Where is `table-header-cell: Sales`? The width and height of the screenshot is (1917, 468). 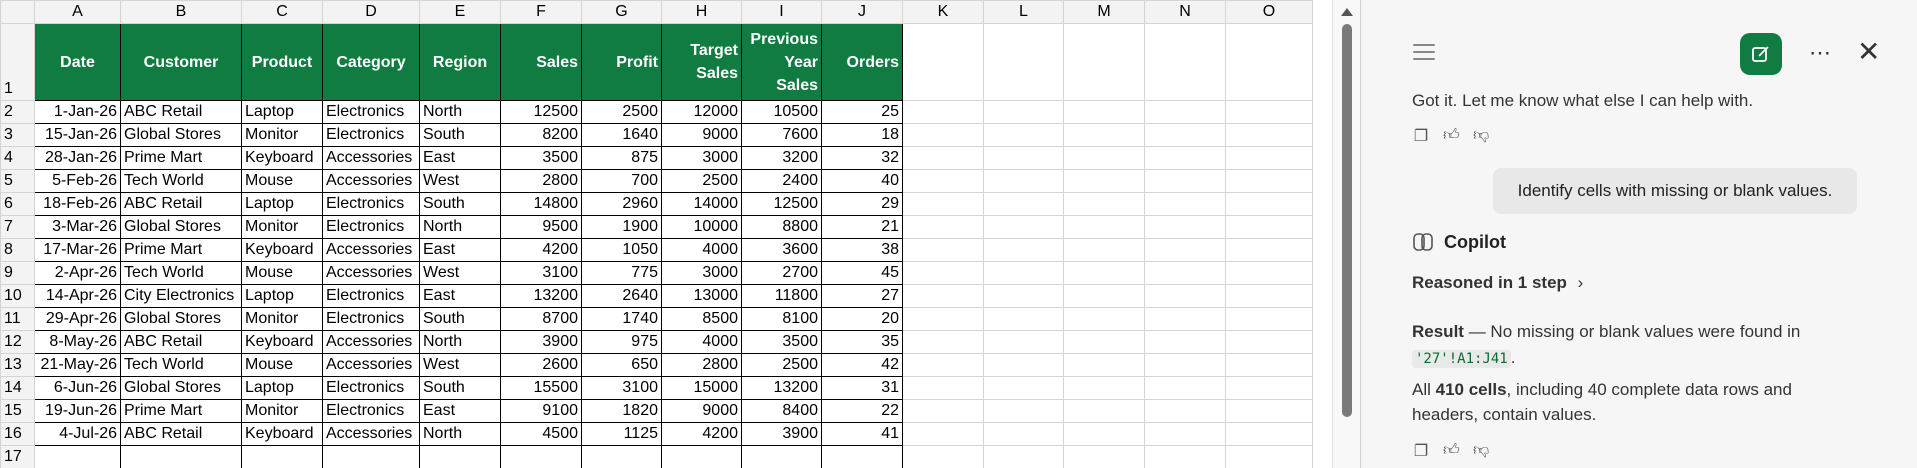 table-header-cell: Sales is located at coordinates (541, 62).